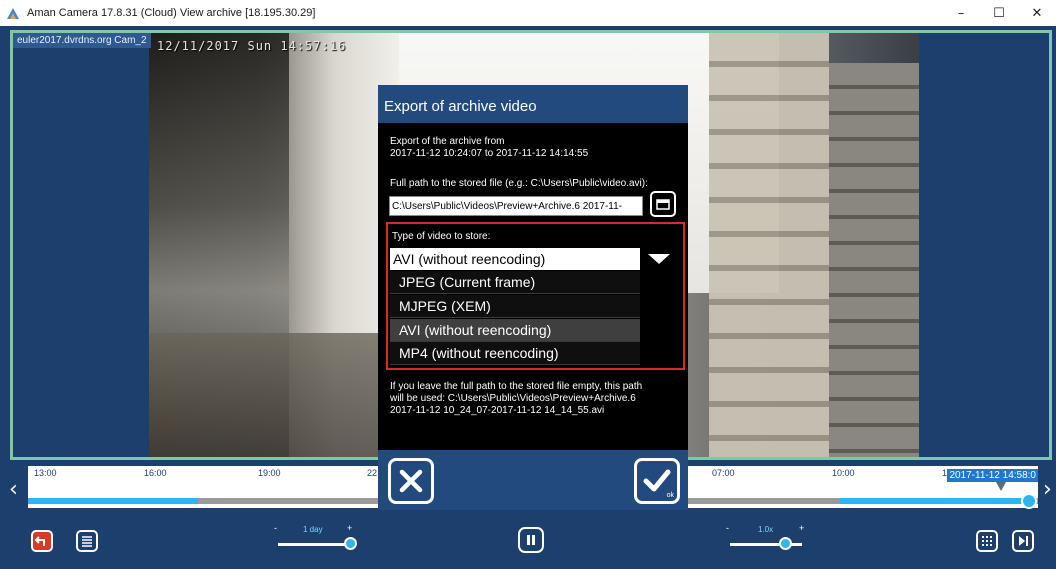 The height and width of the screenshot is (569, 1056). Describe the element at coordinates (727, 528) in the screenshot. I see `speed-minus: -` at that location.